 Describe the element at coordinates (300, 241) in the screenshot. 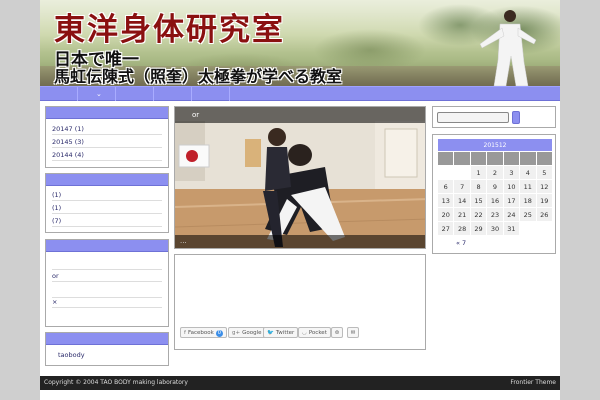

I see `slider-caption-bottom` at that location.